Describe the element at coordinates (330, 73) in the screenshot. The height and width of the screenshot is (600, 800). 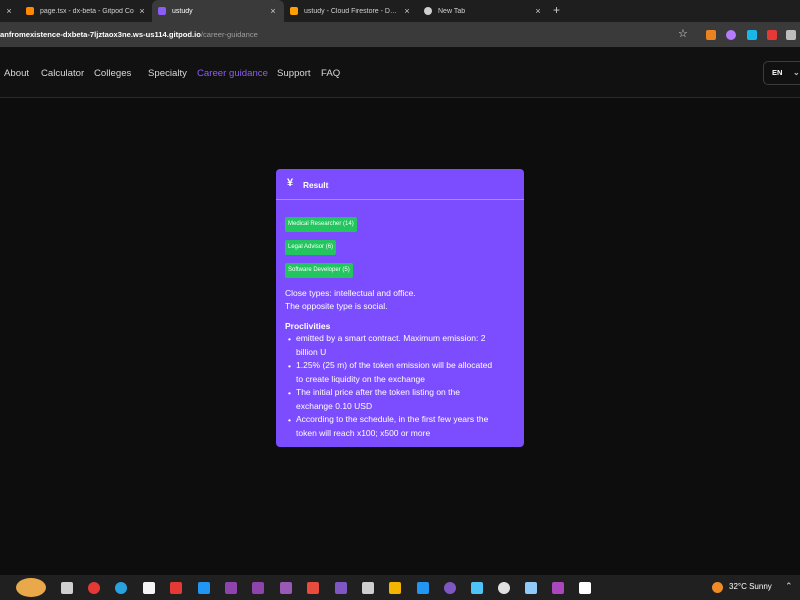
I see `nav-faq: FAQ` at that location.